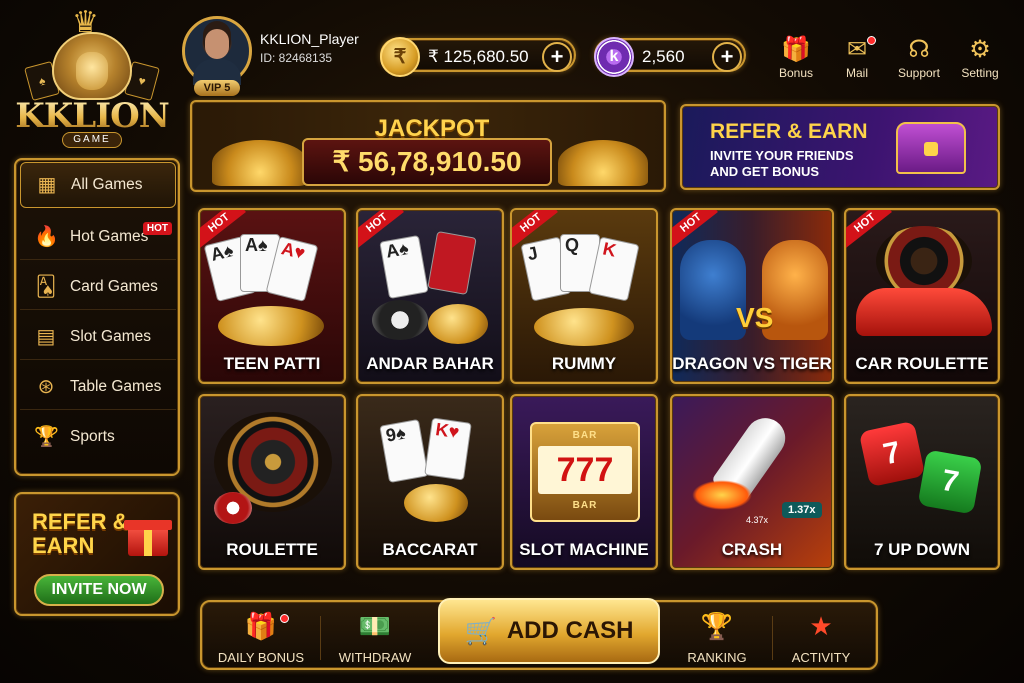  Describe the element at coordinates (110, 336) in the screenshot. I see `sidebar-item-label: Slot Games` at that location.